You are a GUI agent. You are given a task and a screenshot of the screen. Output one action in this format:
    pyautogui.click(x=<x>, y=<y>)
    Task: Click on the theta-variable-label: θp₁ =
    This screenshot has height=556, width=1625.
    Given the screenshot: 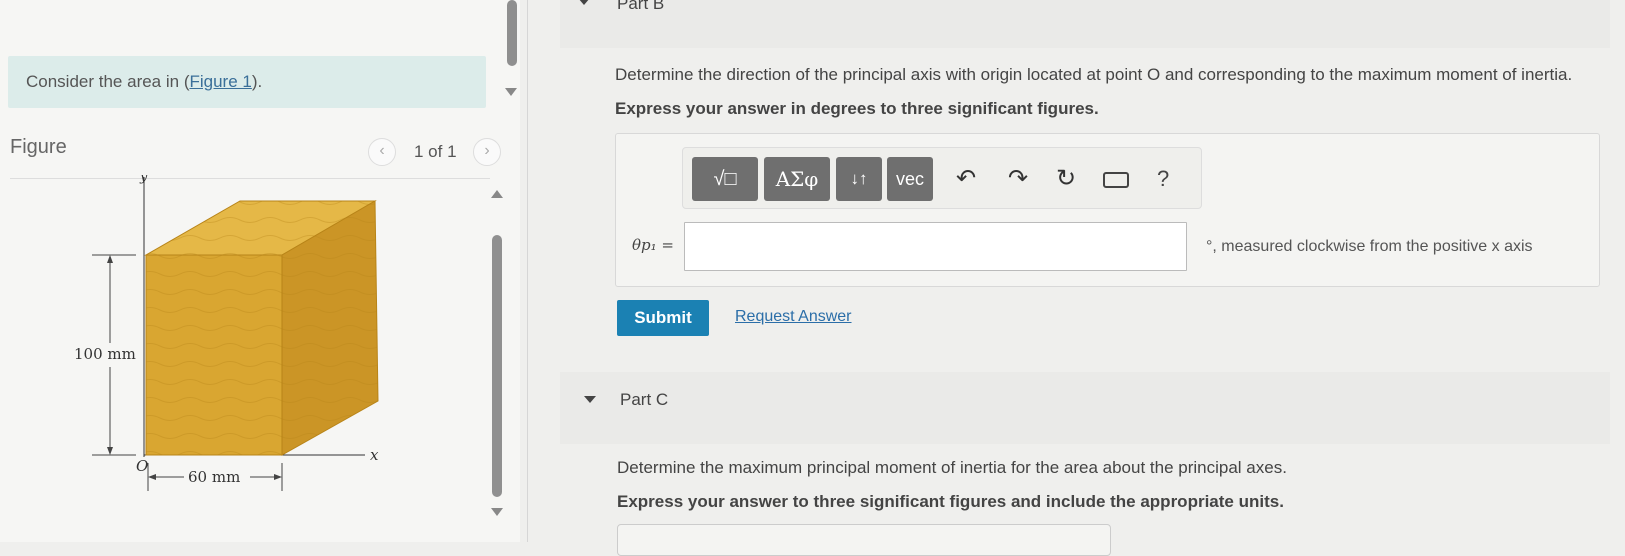 What is the action you would take?
    pyautogui.click(x=653, y=245)
    